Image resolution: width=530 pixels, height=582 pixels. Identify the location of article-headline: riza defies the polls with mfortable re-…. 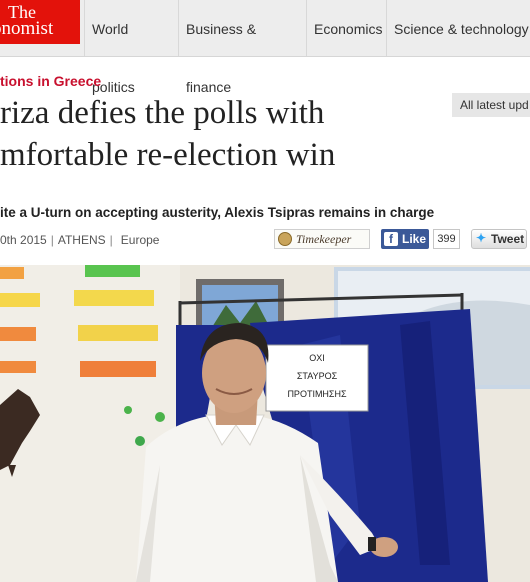
(220, 134).